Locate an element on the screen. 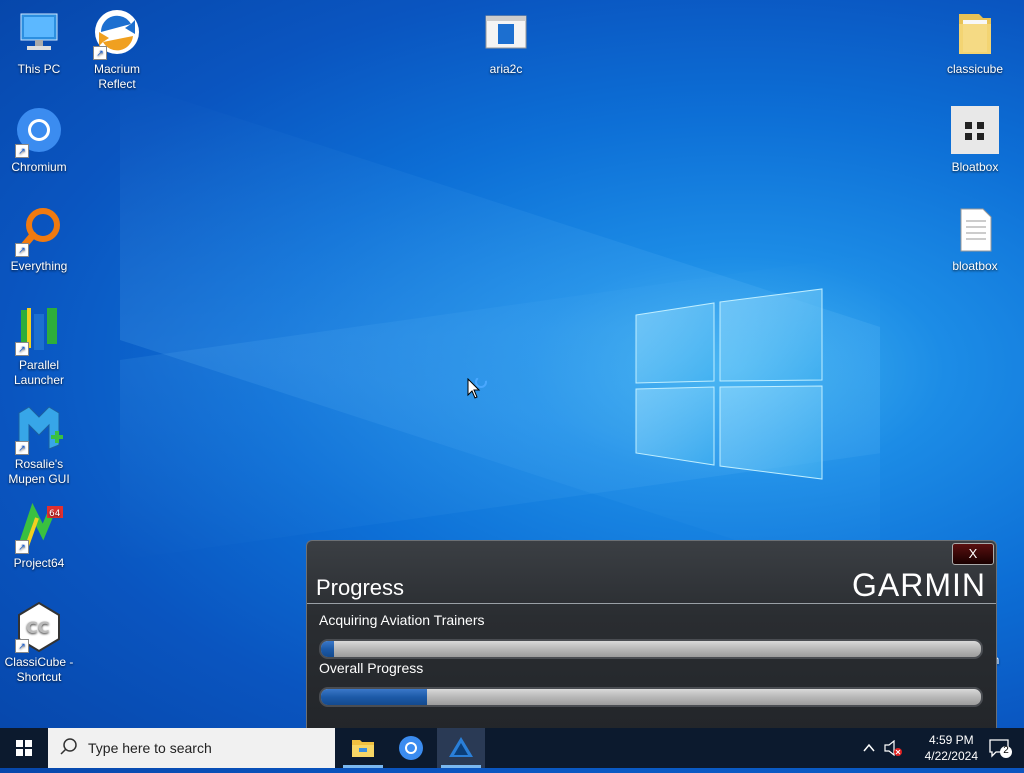 The height and width of the screenshot is (773, 1024). desktop-icon-project64: 64 ↗ Project64 is located at coordinates (39, 536).